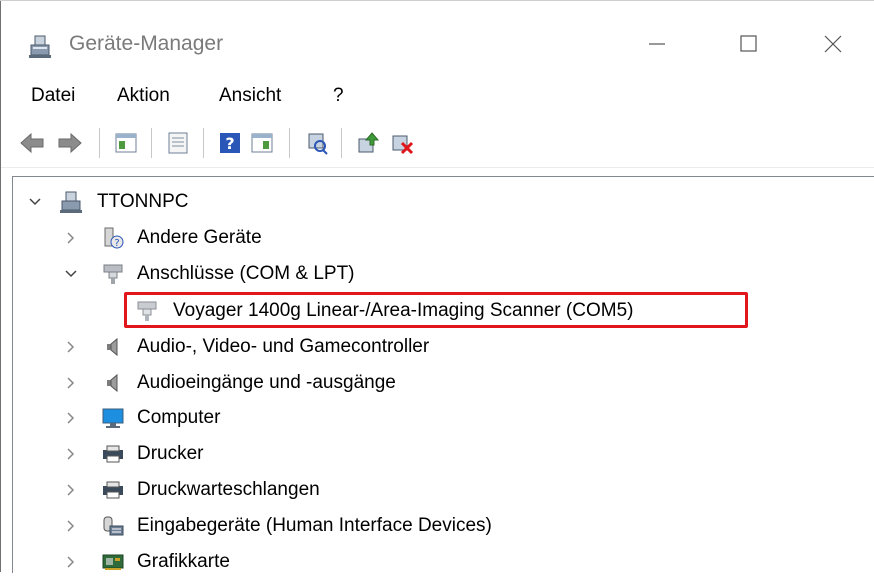  Describe the element at coordinates (314, 525) in the screenshot. I see `tree-node-label: Eingabegeräte (Human Interface Devices)` at that location.